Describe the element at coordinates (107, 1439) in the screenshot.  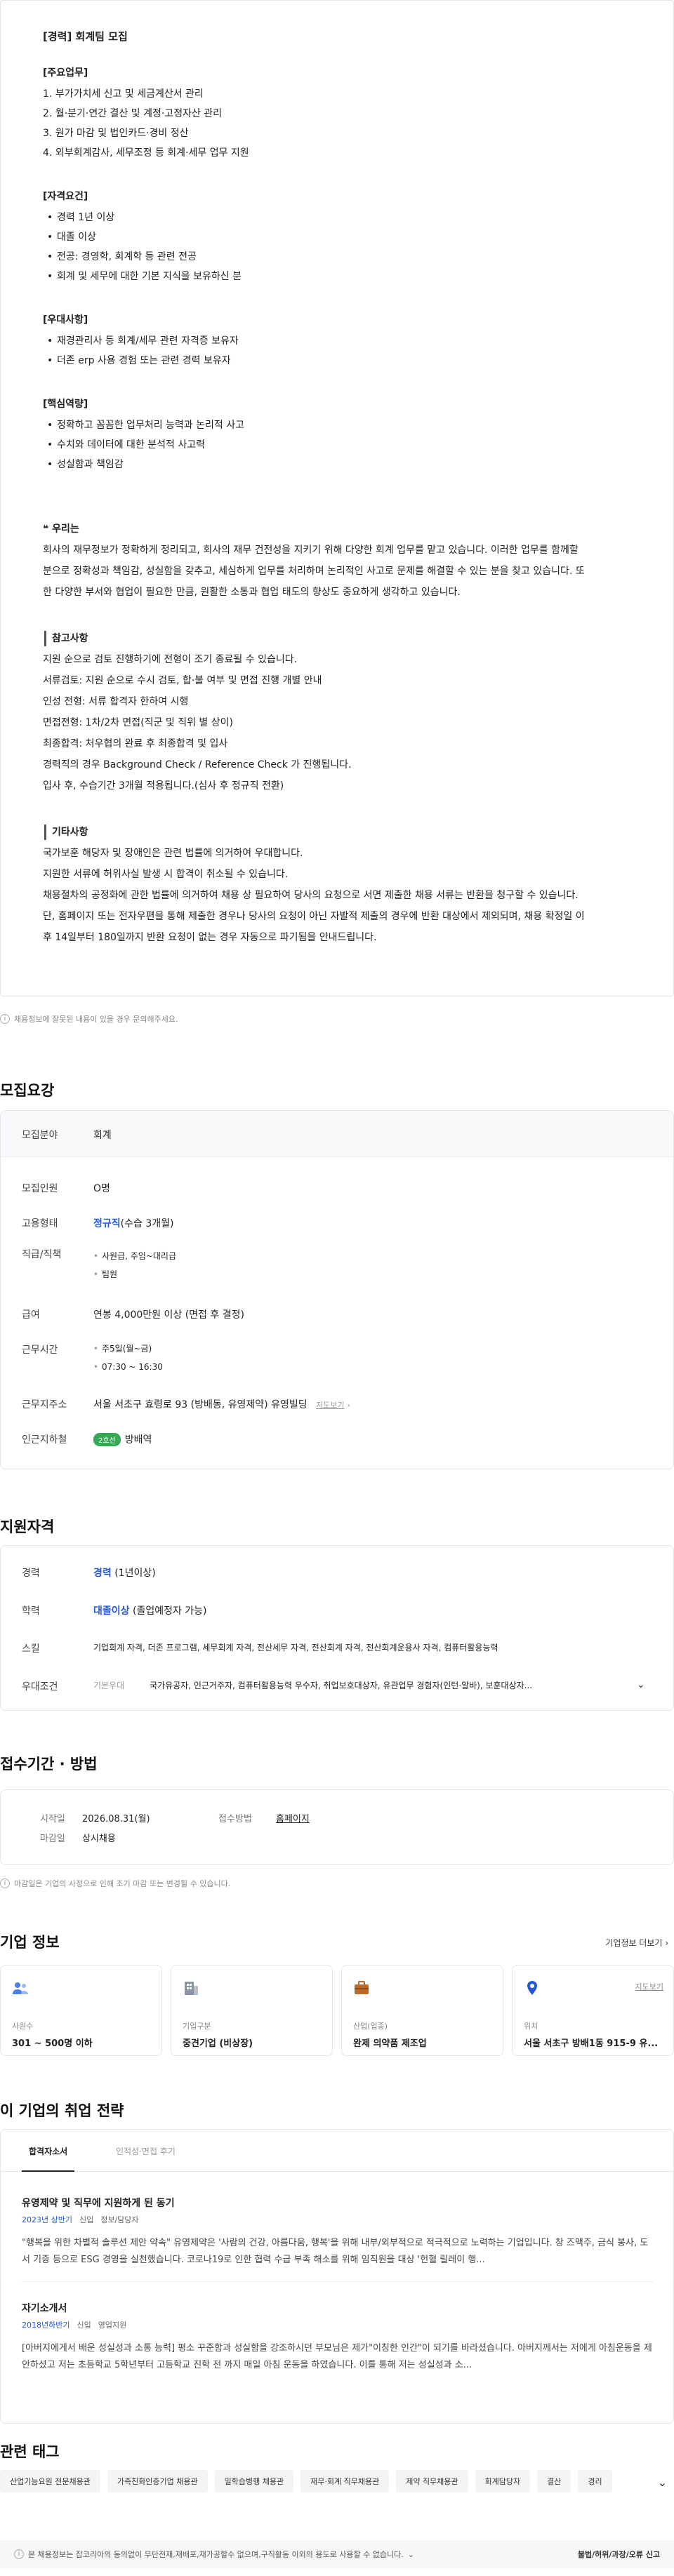
I see `subway-line-badge: 2호선` at that location.